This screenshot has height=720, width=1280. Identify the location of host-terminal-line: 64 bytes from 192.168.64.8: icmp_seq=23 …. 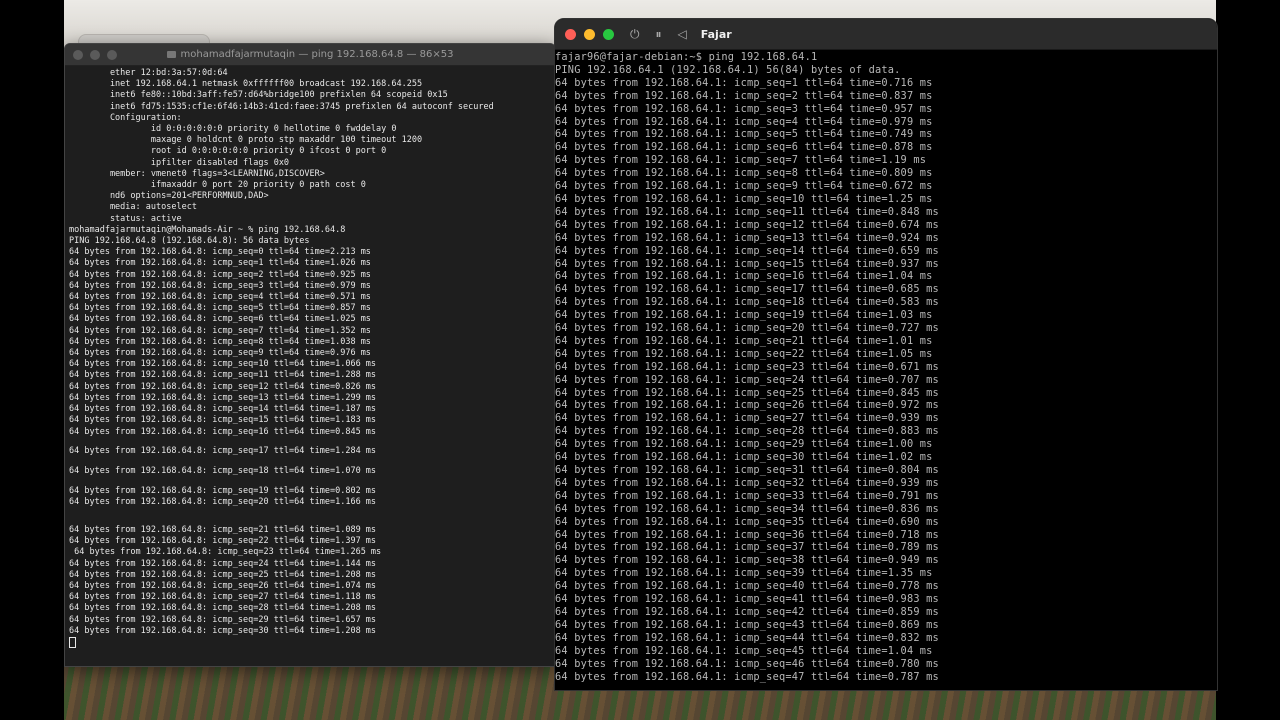
(225, 552).